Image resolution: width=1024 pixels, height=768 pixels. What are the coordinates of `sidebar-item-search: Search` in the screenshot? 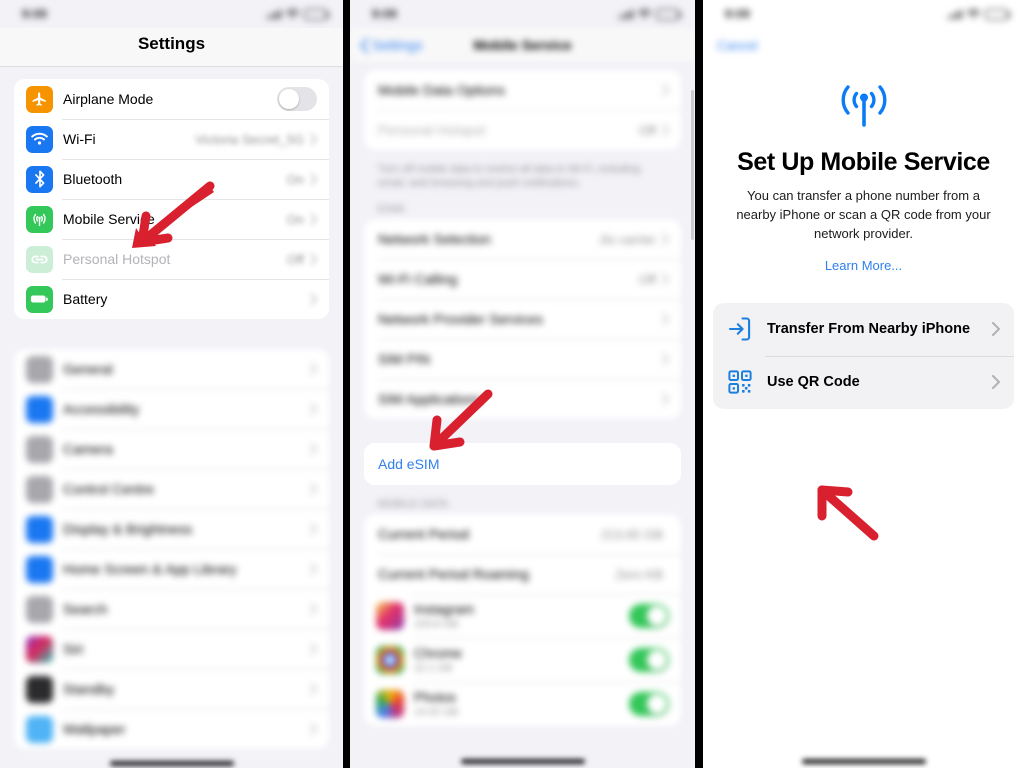 It's located at (171, 609).